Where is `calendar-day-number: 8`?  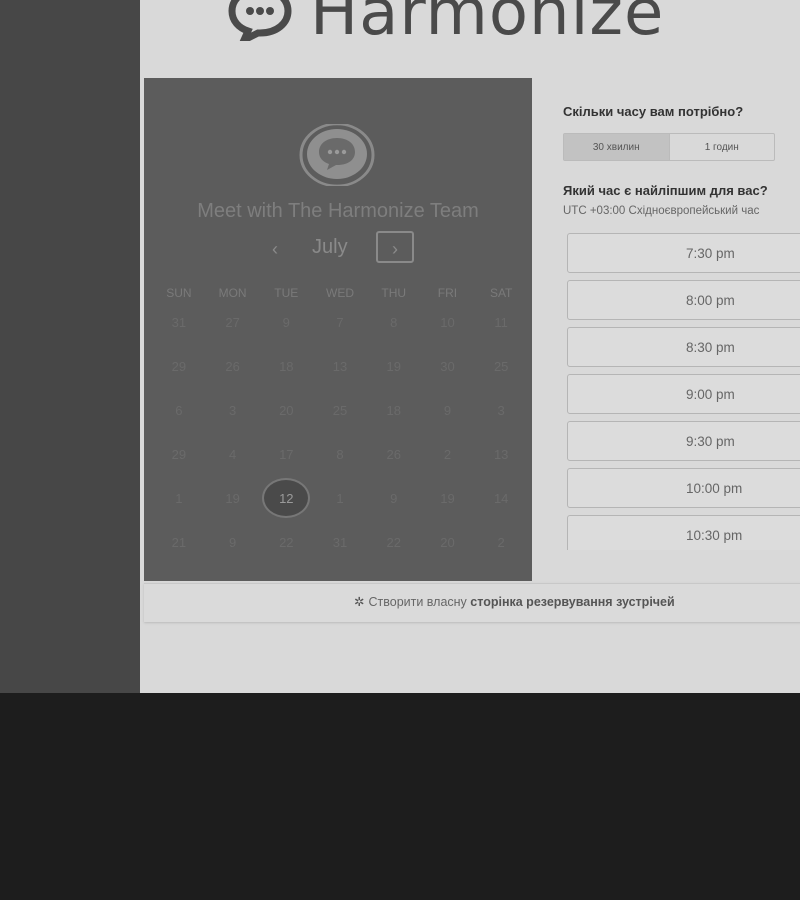
calendar-day-number: 8 is located at coordinates (394, 322).